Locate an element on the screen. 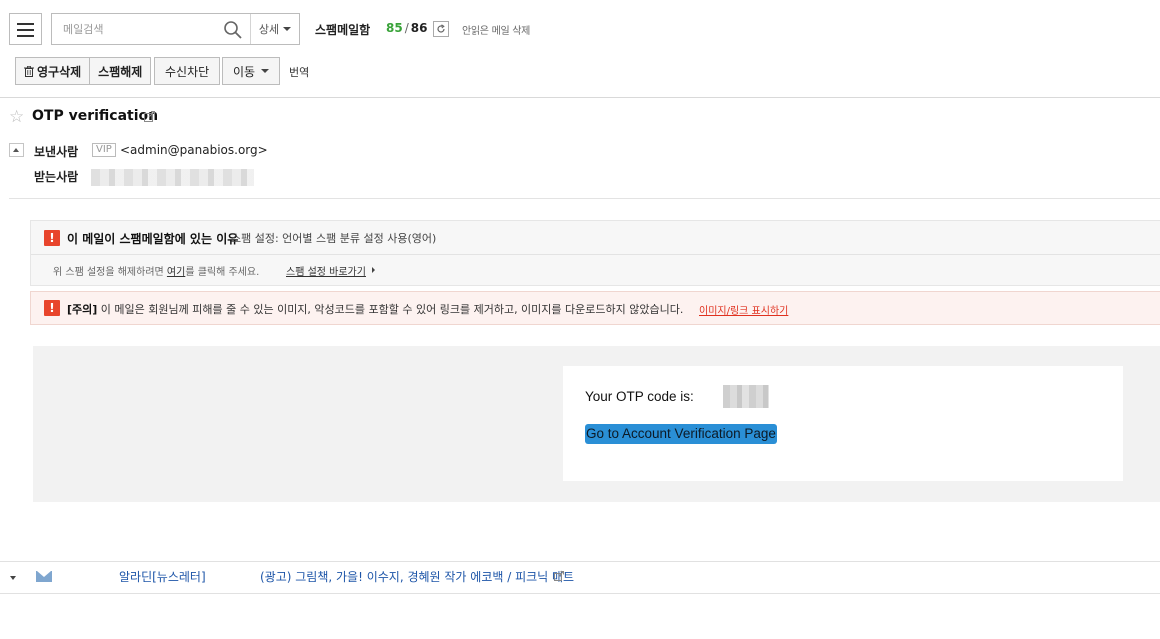 The width and height of the screenshot is (1160, 639). to-label: 받는사람 is located at coordinates (56, 177).